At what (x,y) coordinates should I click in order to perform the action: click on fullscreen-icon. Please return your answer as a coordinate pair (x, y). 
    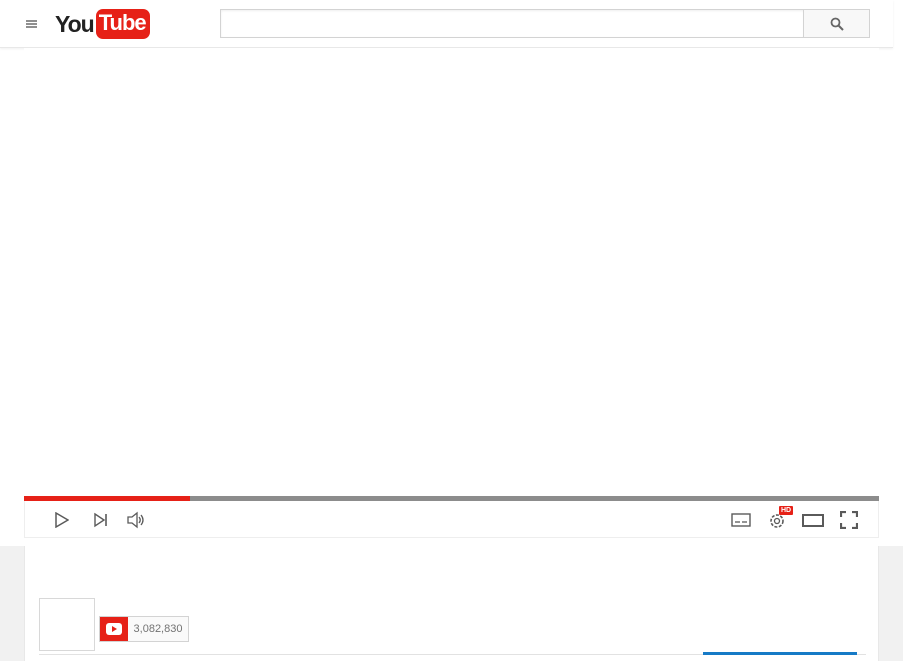
    Looking at the image, I should click on (849, 520).